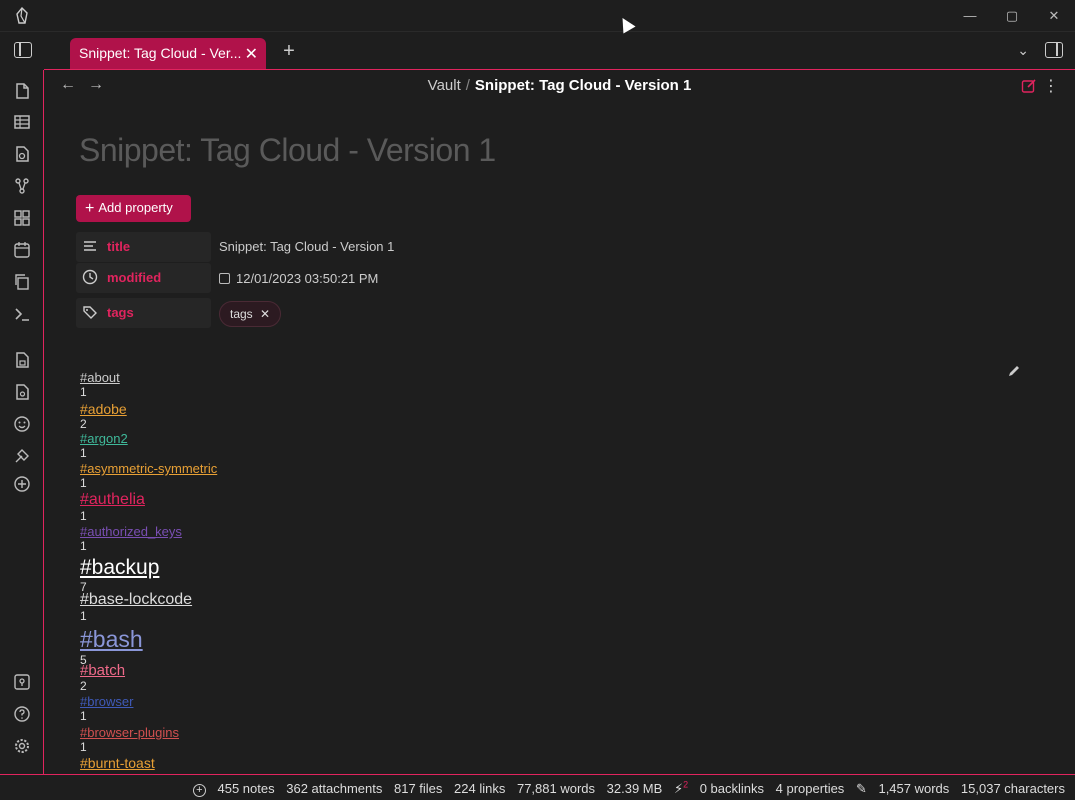 This screenshot has height=800, width=1075. What do you see at coordinates (306, 246) in the screenshot?
I see `property-value: Snippet: Tag Cloud - Version 1` at bounding box center [306, 246].